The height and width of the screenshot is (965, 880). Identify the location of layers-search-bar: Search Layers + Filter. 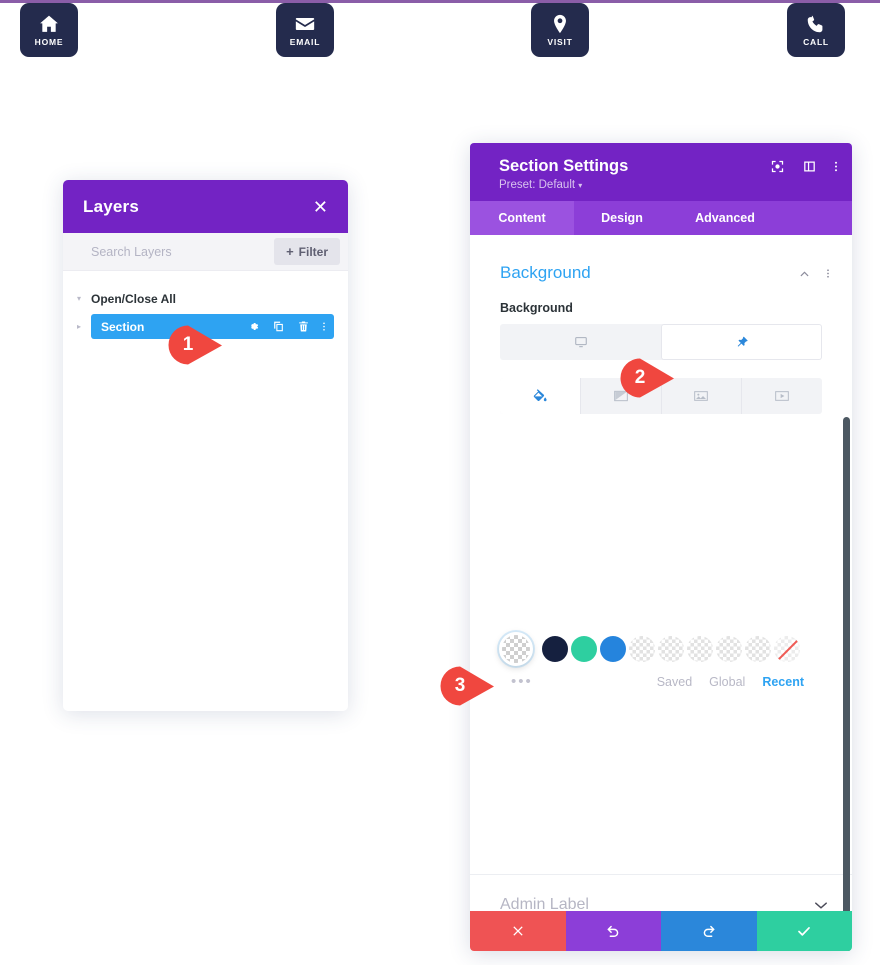
(205, 252).